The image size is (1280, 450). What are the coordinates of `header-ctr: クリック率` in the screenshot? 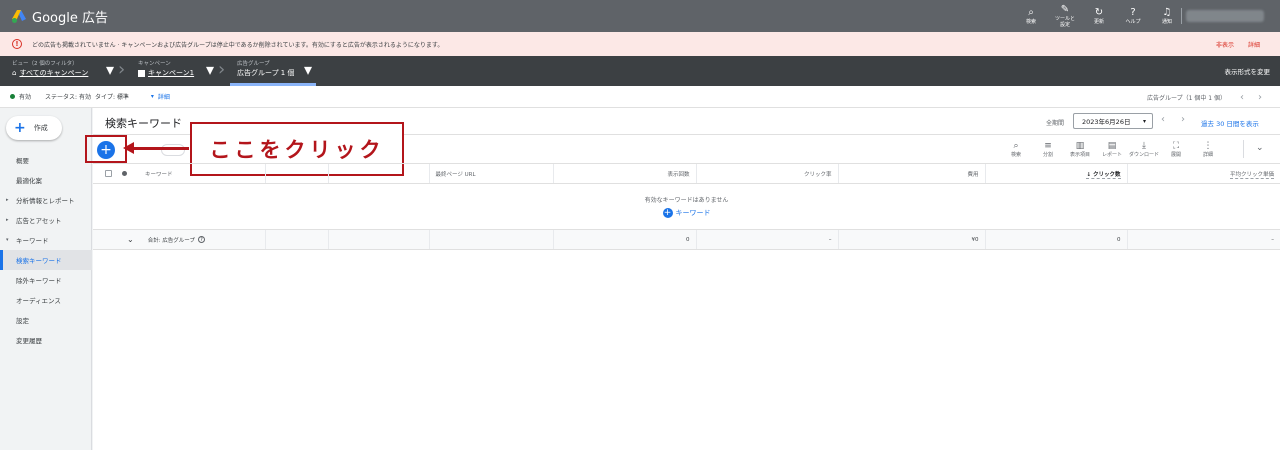 It's located at (766, 173).